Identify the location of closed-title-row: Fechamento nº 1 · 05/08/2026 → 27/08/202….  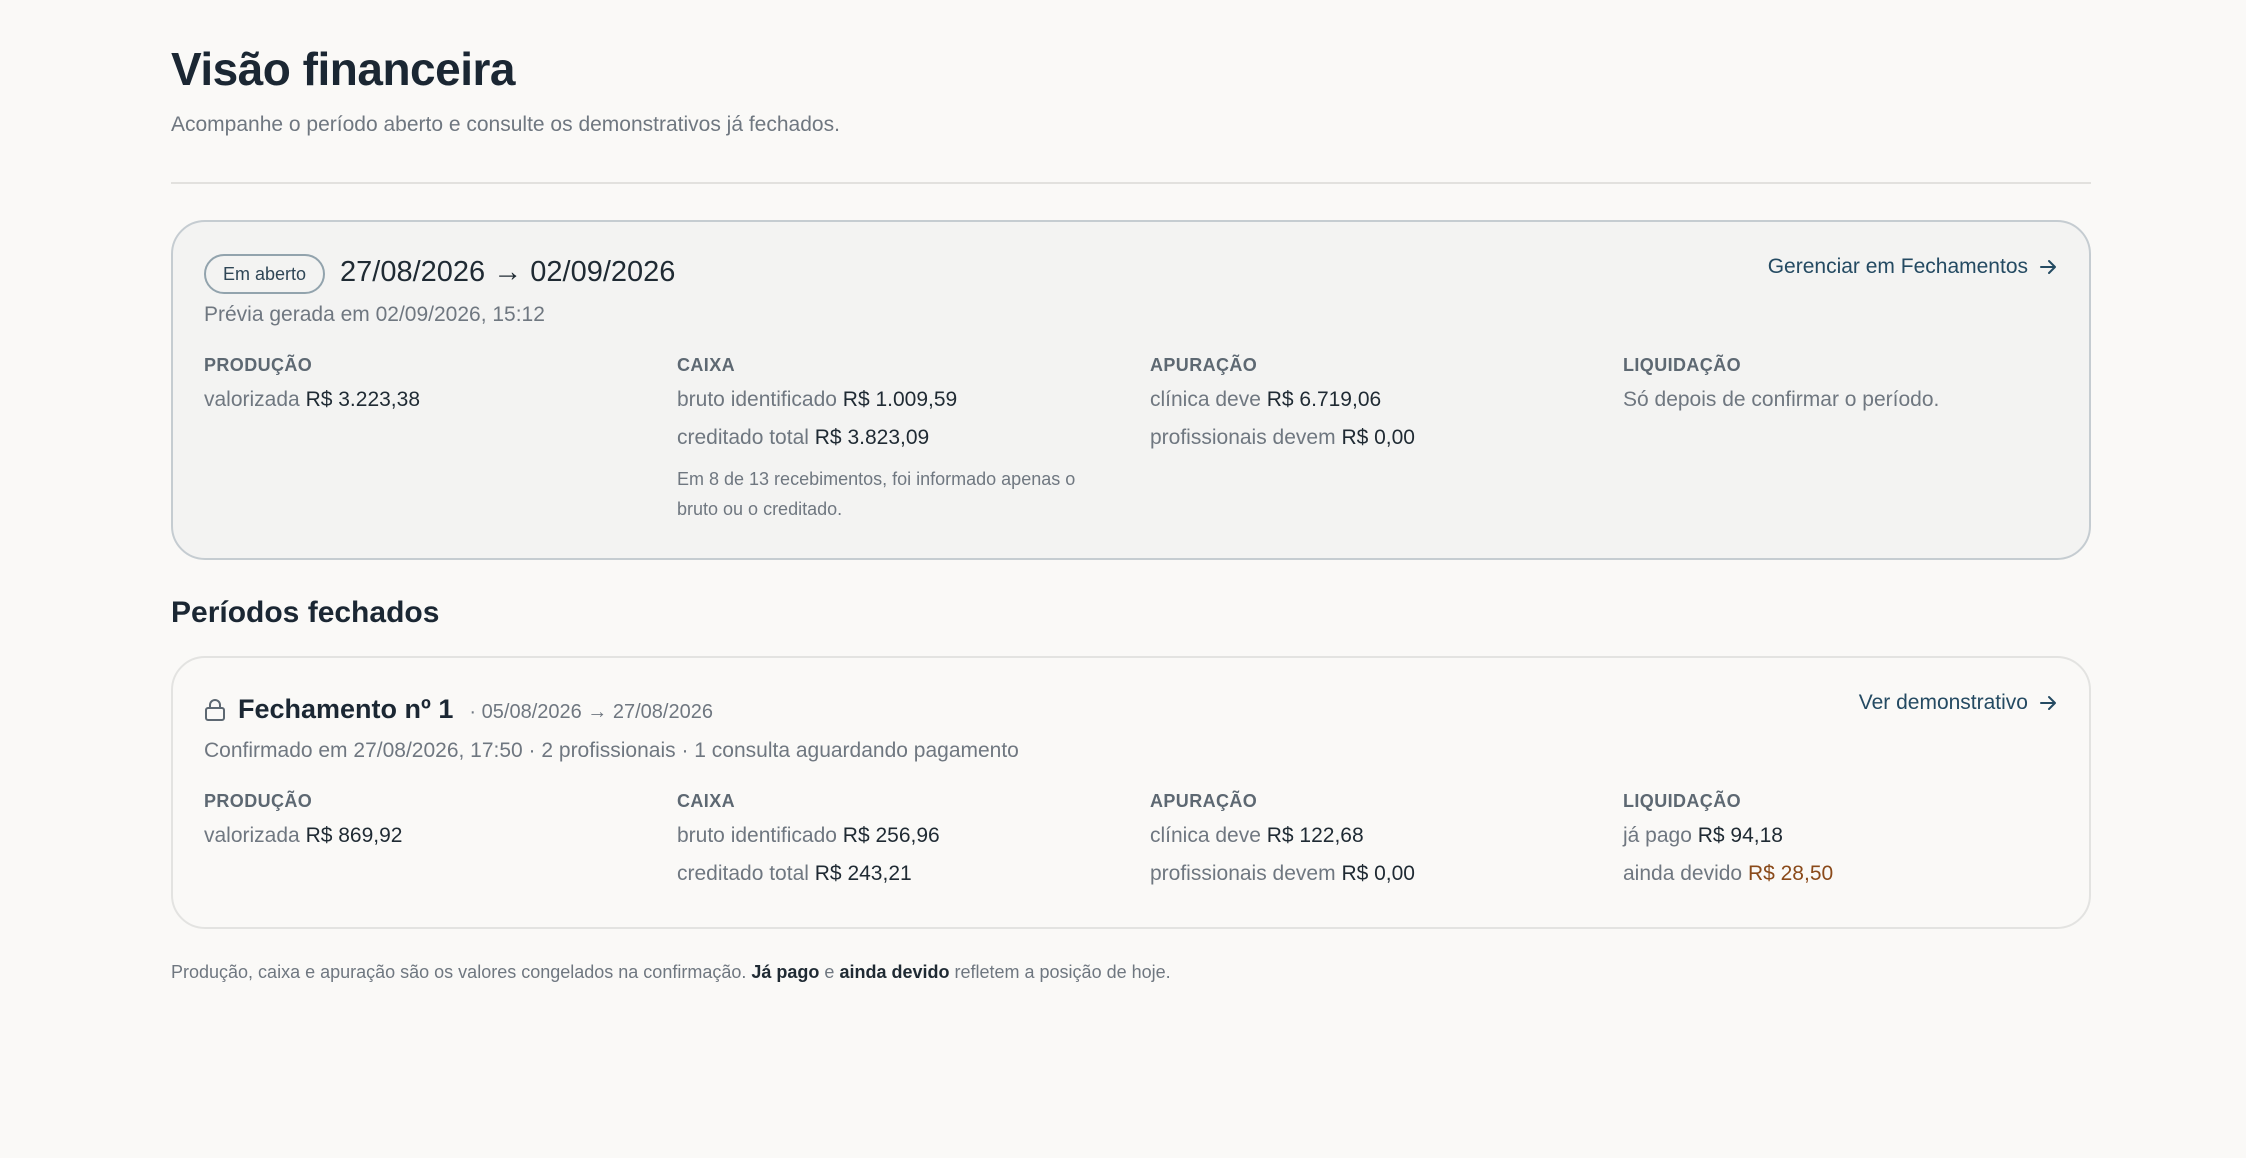
(458, 709).